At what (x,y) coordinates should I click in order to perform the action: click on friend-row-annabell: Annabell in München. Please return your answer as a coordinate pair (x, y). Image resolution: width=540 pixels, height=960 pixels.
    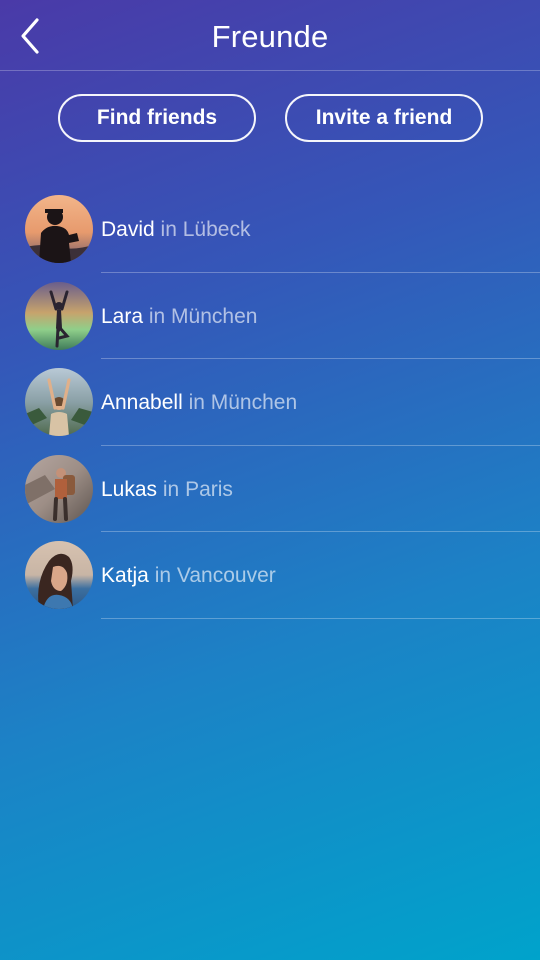
    Looking at the image, I should click on (270, 402).